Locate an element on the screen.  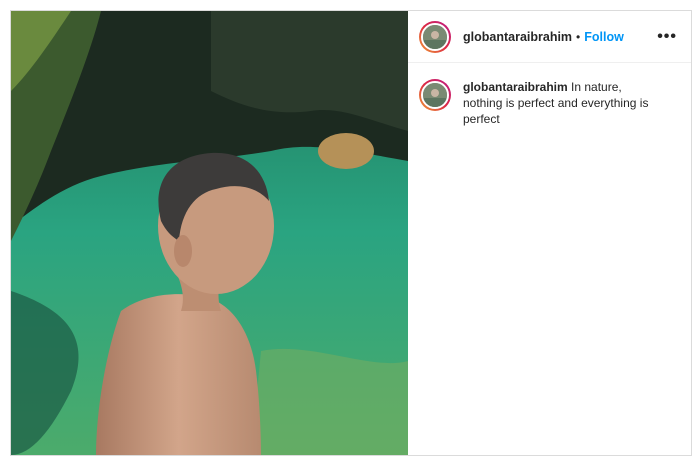
avatar is located at coordinates (435, 36).